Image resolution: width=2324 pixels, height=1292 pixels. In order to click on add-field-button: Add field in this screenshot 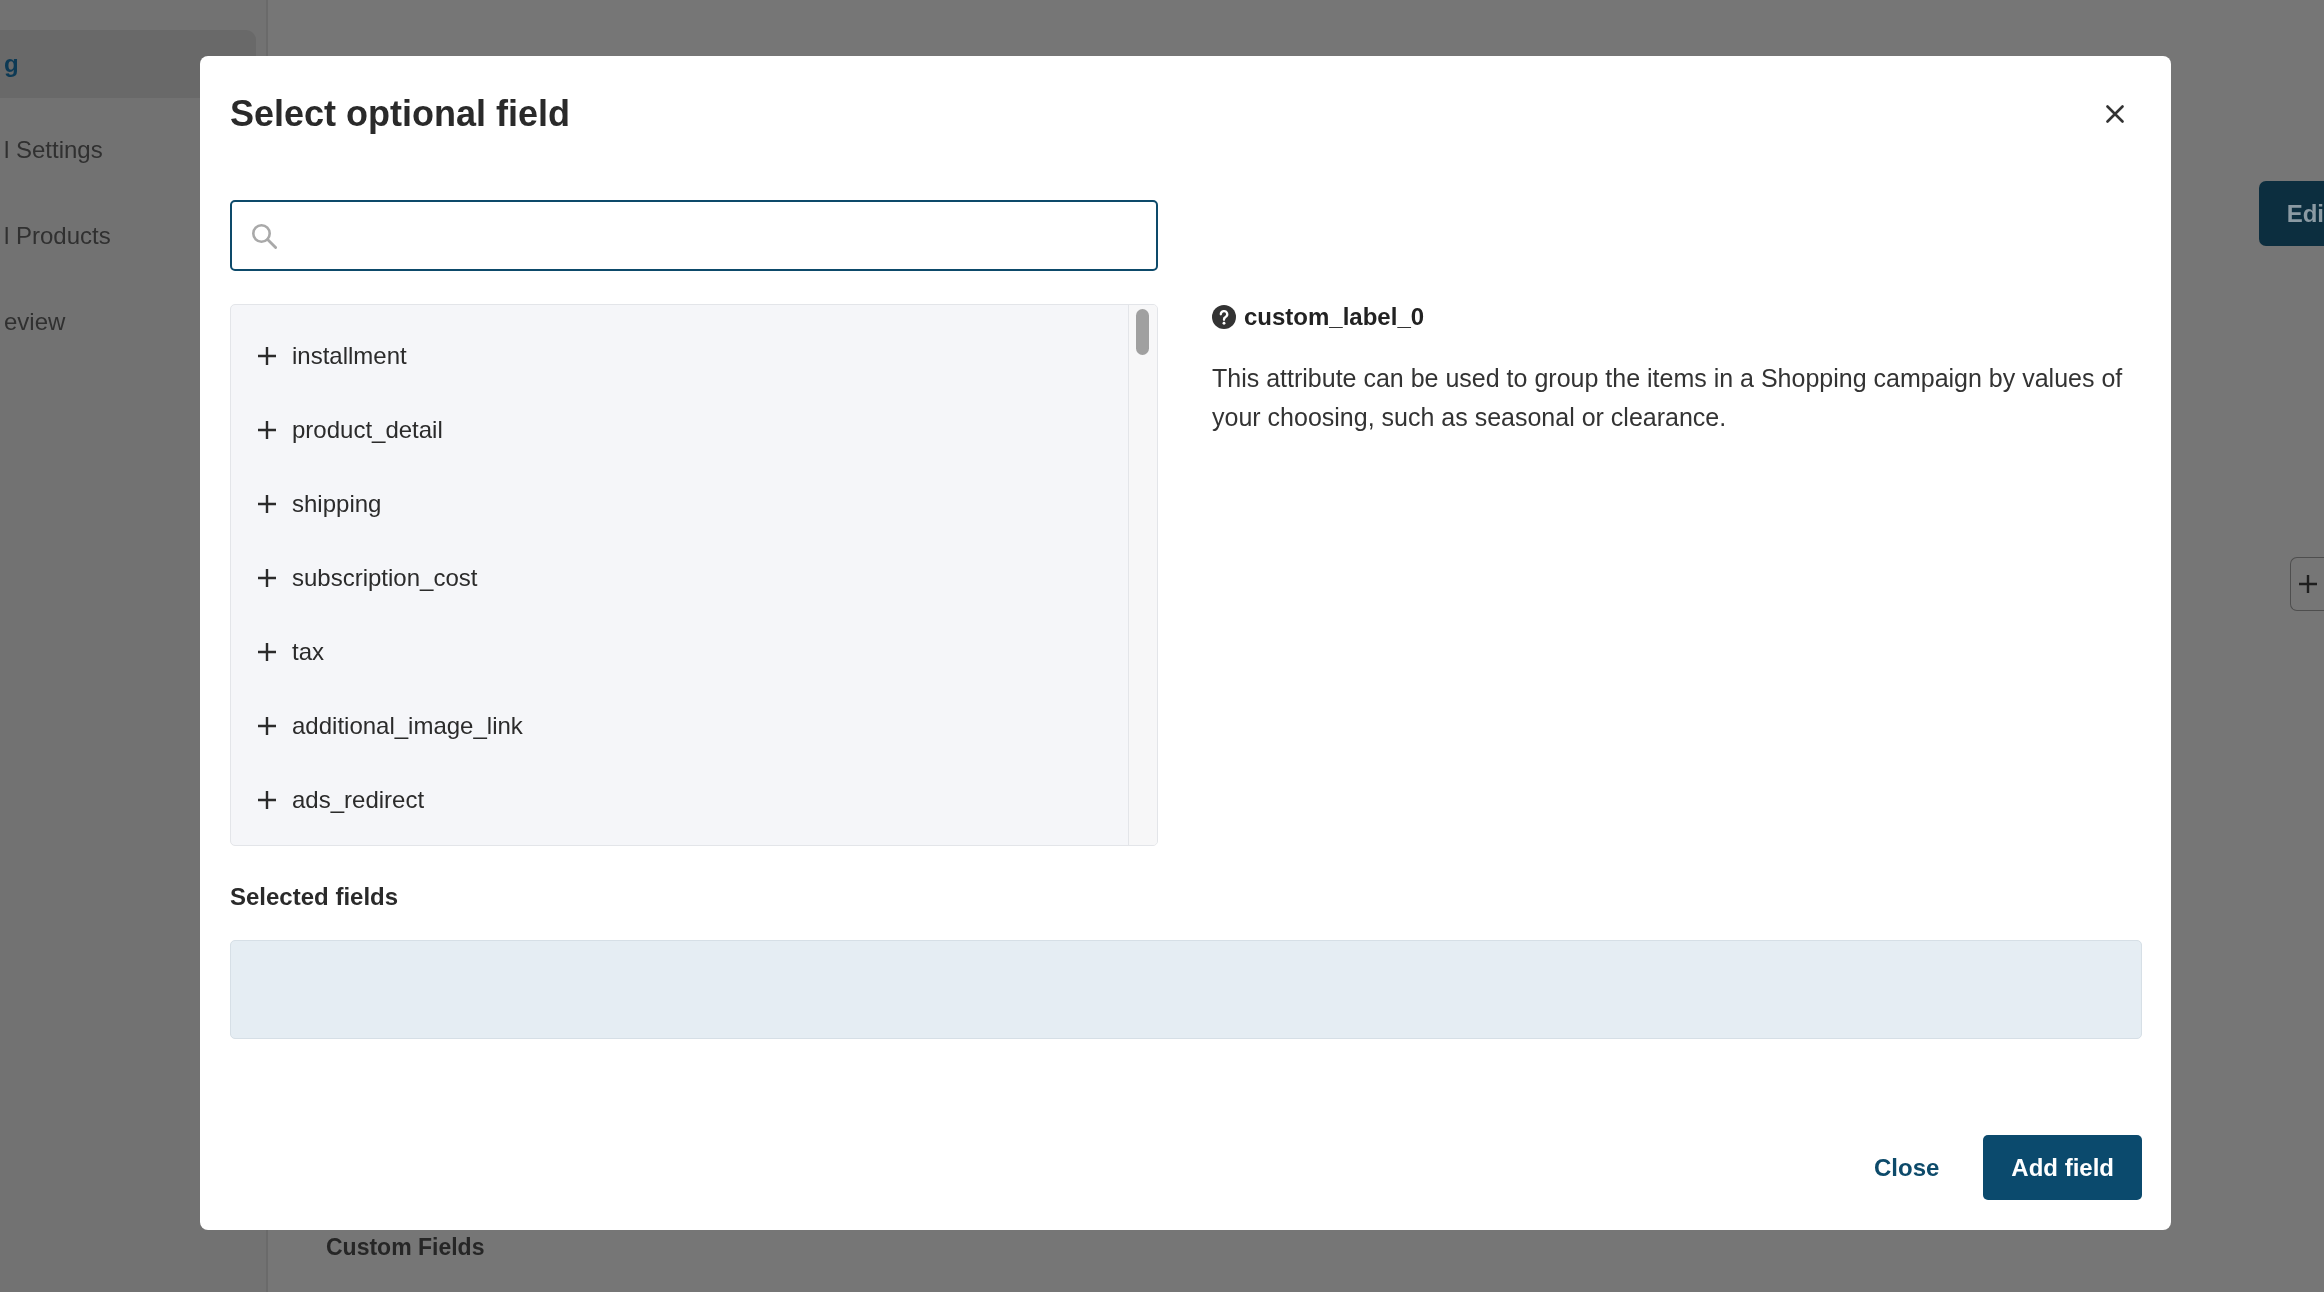, I will do `click(2062, 1167)`.